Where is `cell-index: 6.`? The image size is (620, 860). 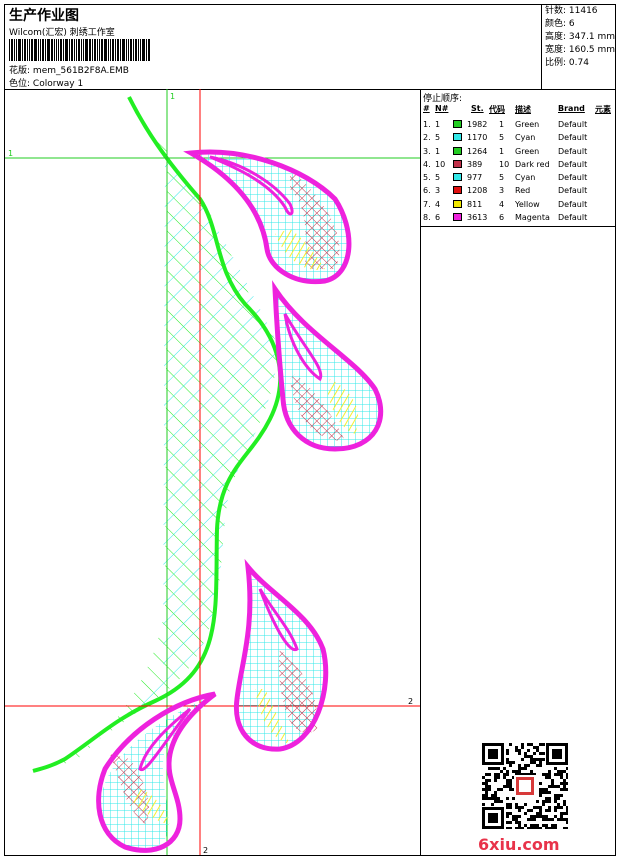
cell-index: 6. is located at coordinates (427, 191).